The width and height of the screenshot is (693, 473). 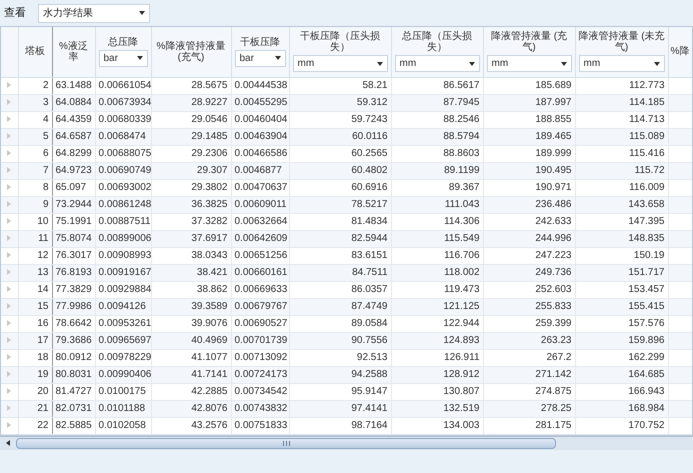 What do you see at coordinates (35, 374) in the screenshot?
I see `table-cell: 19` at bounding box center [35, 374].